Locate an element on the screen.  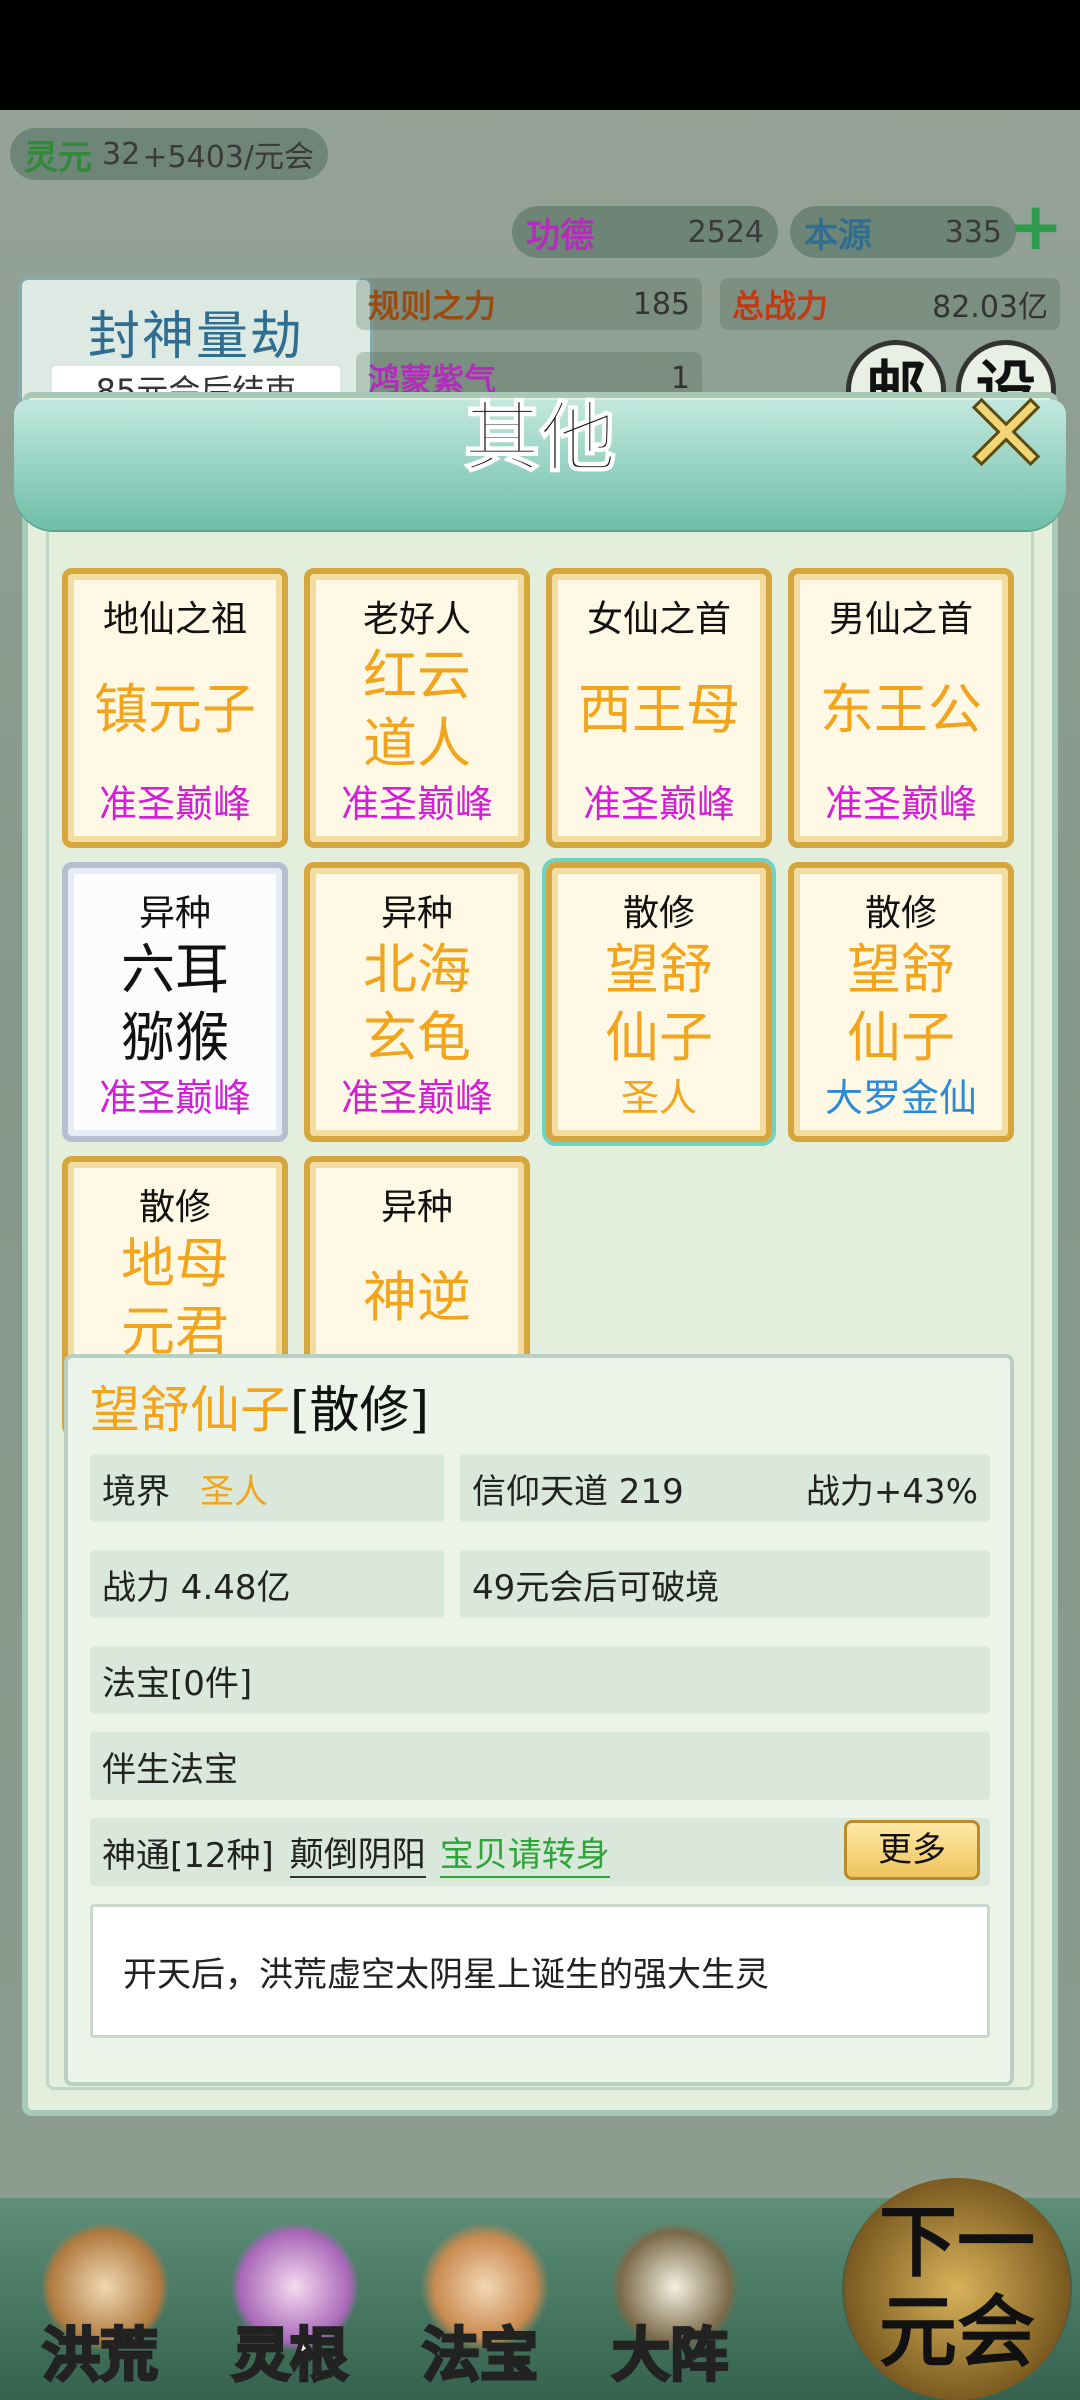
lingyuan-label: 灵元 is located at coordinates (58, 157).